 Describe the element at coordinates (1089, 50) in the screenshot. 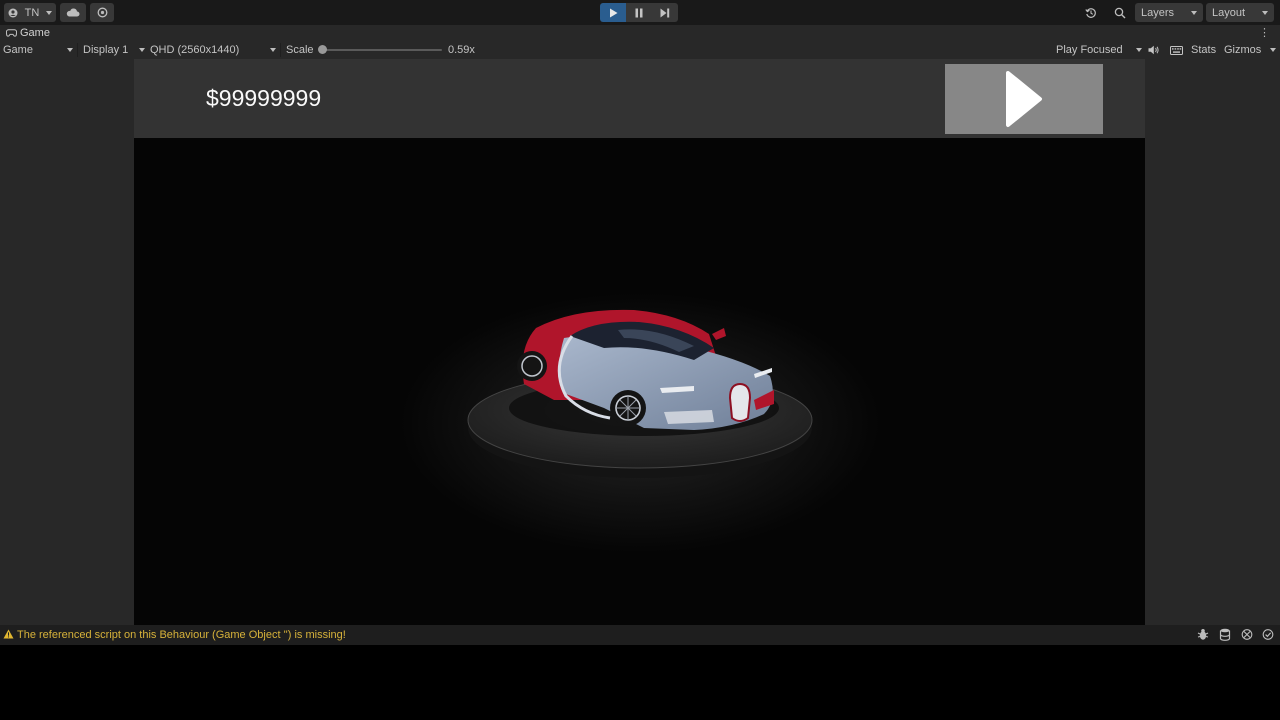

I see `play-mode-label: Play Focused` at that location.